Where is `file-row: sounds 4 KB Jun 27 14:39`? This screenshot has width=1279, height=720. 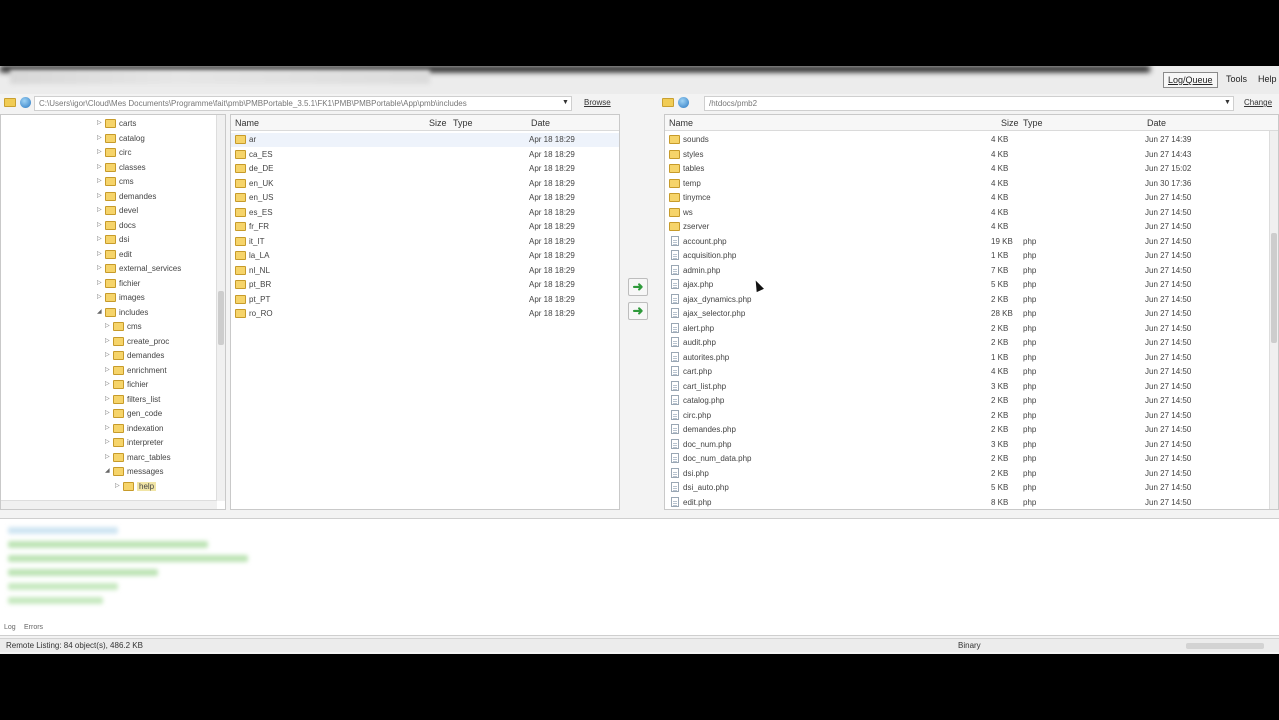
file-row: sounds 4 KB Jun 27 14:39 is located at coordinates (971, 140).